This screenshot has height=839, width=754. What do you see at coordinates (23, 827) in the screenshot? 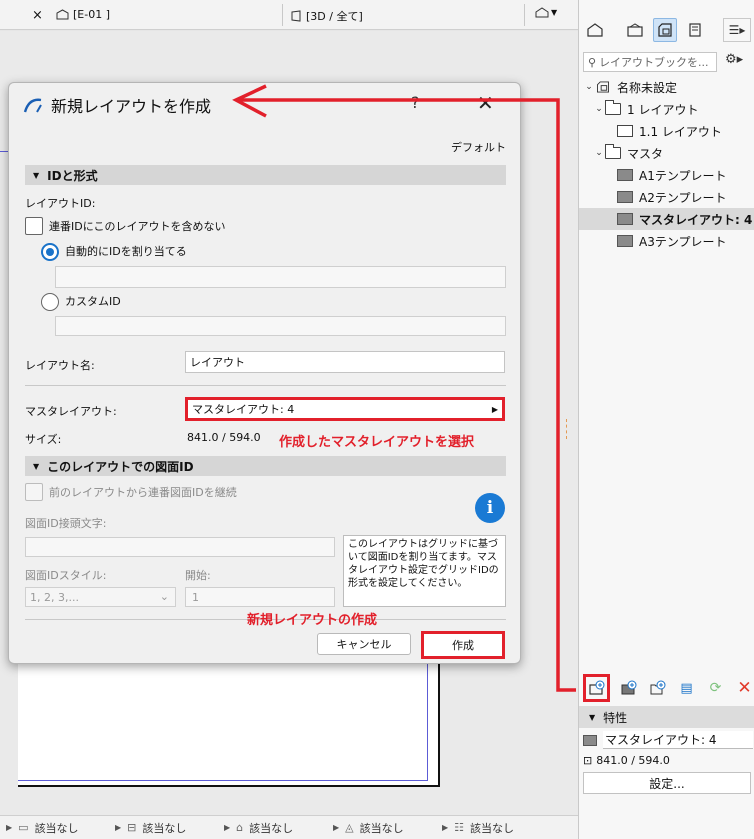
I see `layer-icon: ▭` at bounding box center [23, 827].